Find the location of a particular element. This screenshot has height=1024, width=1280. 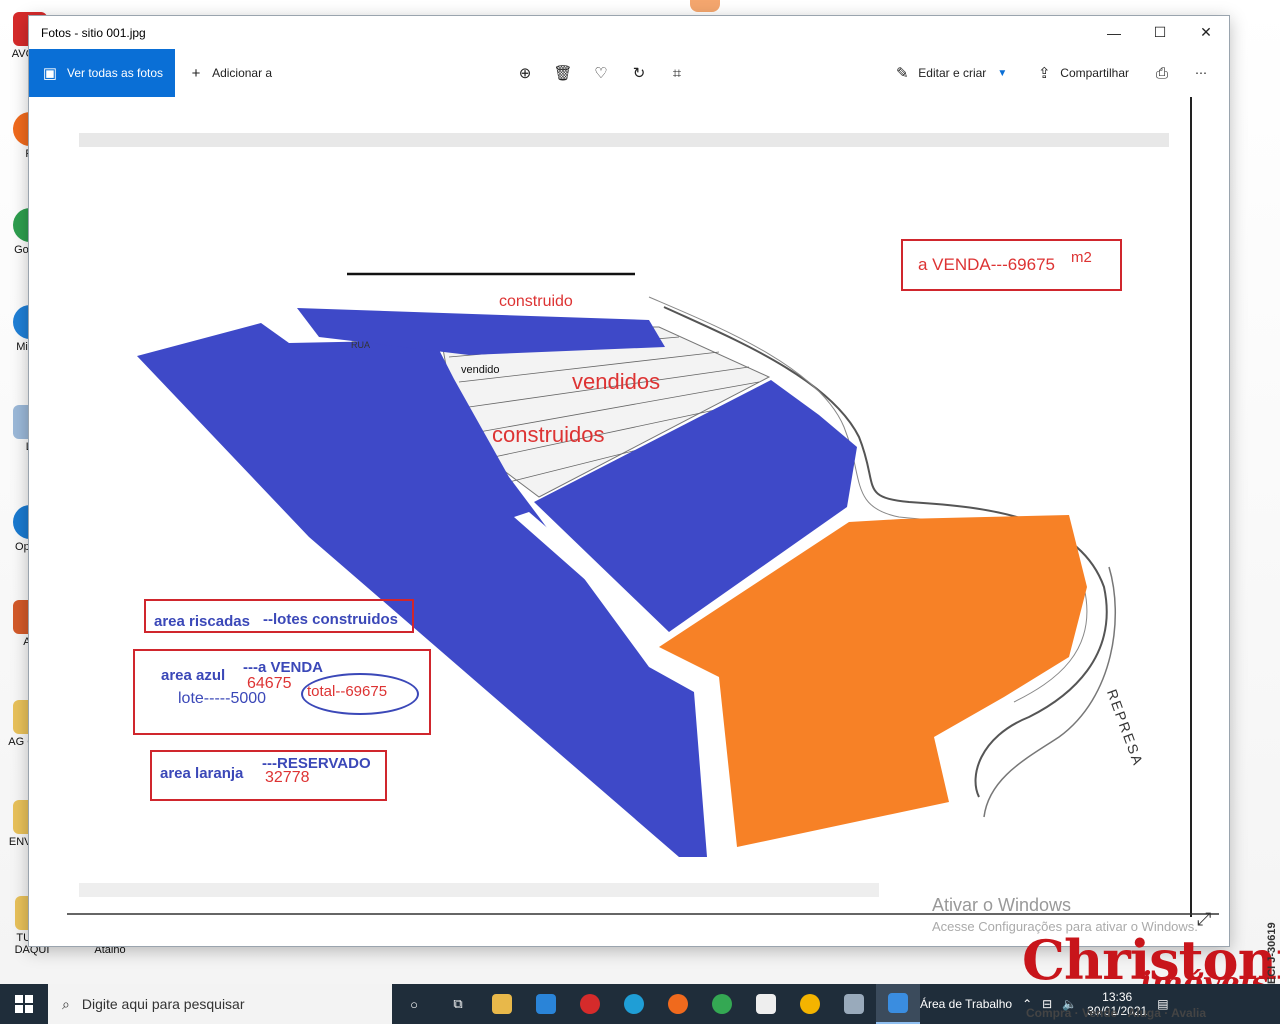

start-button is located at coordinates (24, 1004).